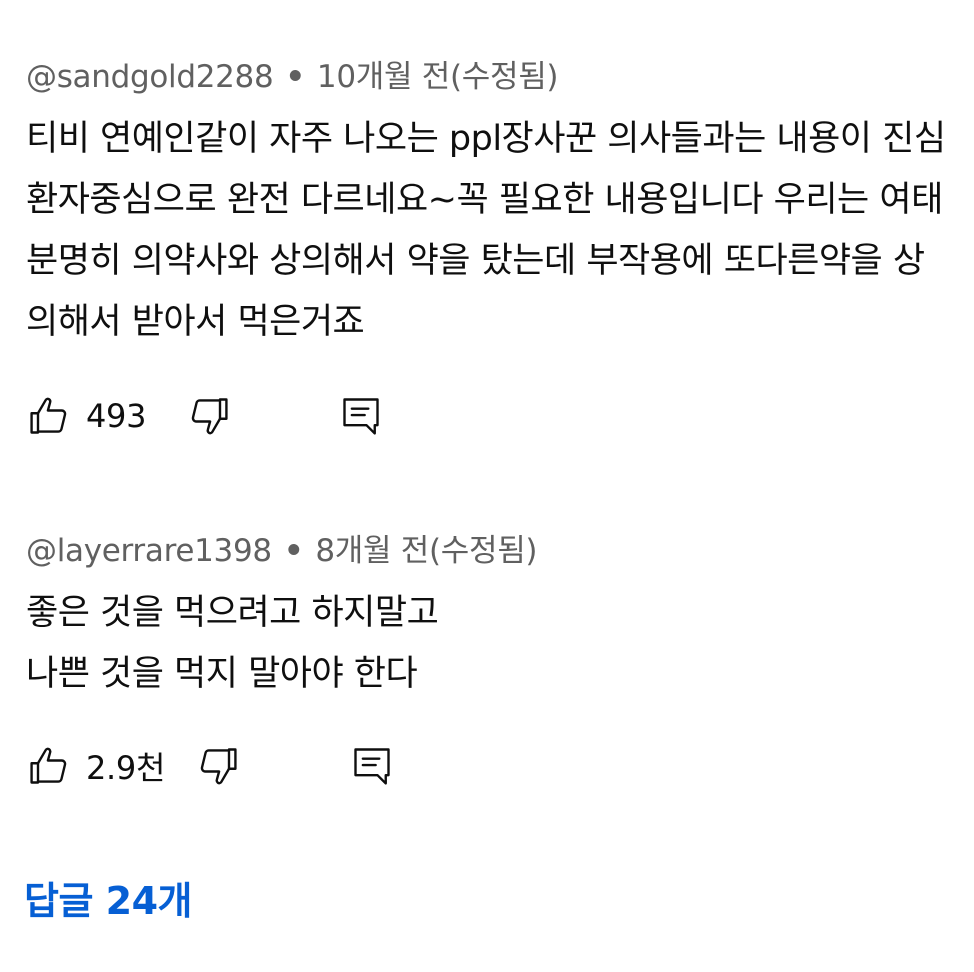 This screenshot has width=974, height=972. What do you see at coordinates (150, 77) in the screenshot?
I see `comment-author: @sandgold2288` at bounding box center [150, 77].